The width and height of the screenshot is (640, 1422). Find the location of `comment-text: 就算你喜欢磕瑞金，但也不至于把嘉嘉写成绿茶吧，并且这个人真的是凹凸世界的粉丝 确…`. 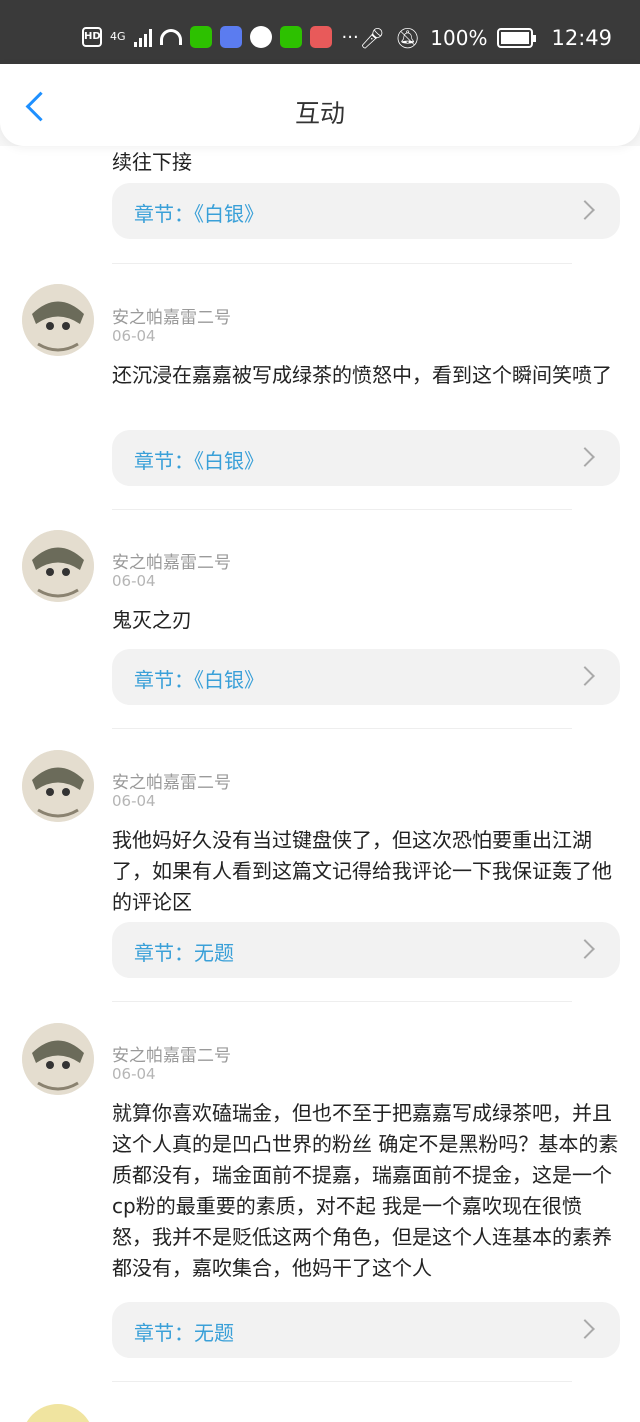

comment-text: 就算你喜欢磕瑞金，但也不至于把嘉嘉写成绿茶吧，并且这个人真的是凹凸世界的粉丝 确… is located at coordinates (365, 1190).